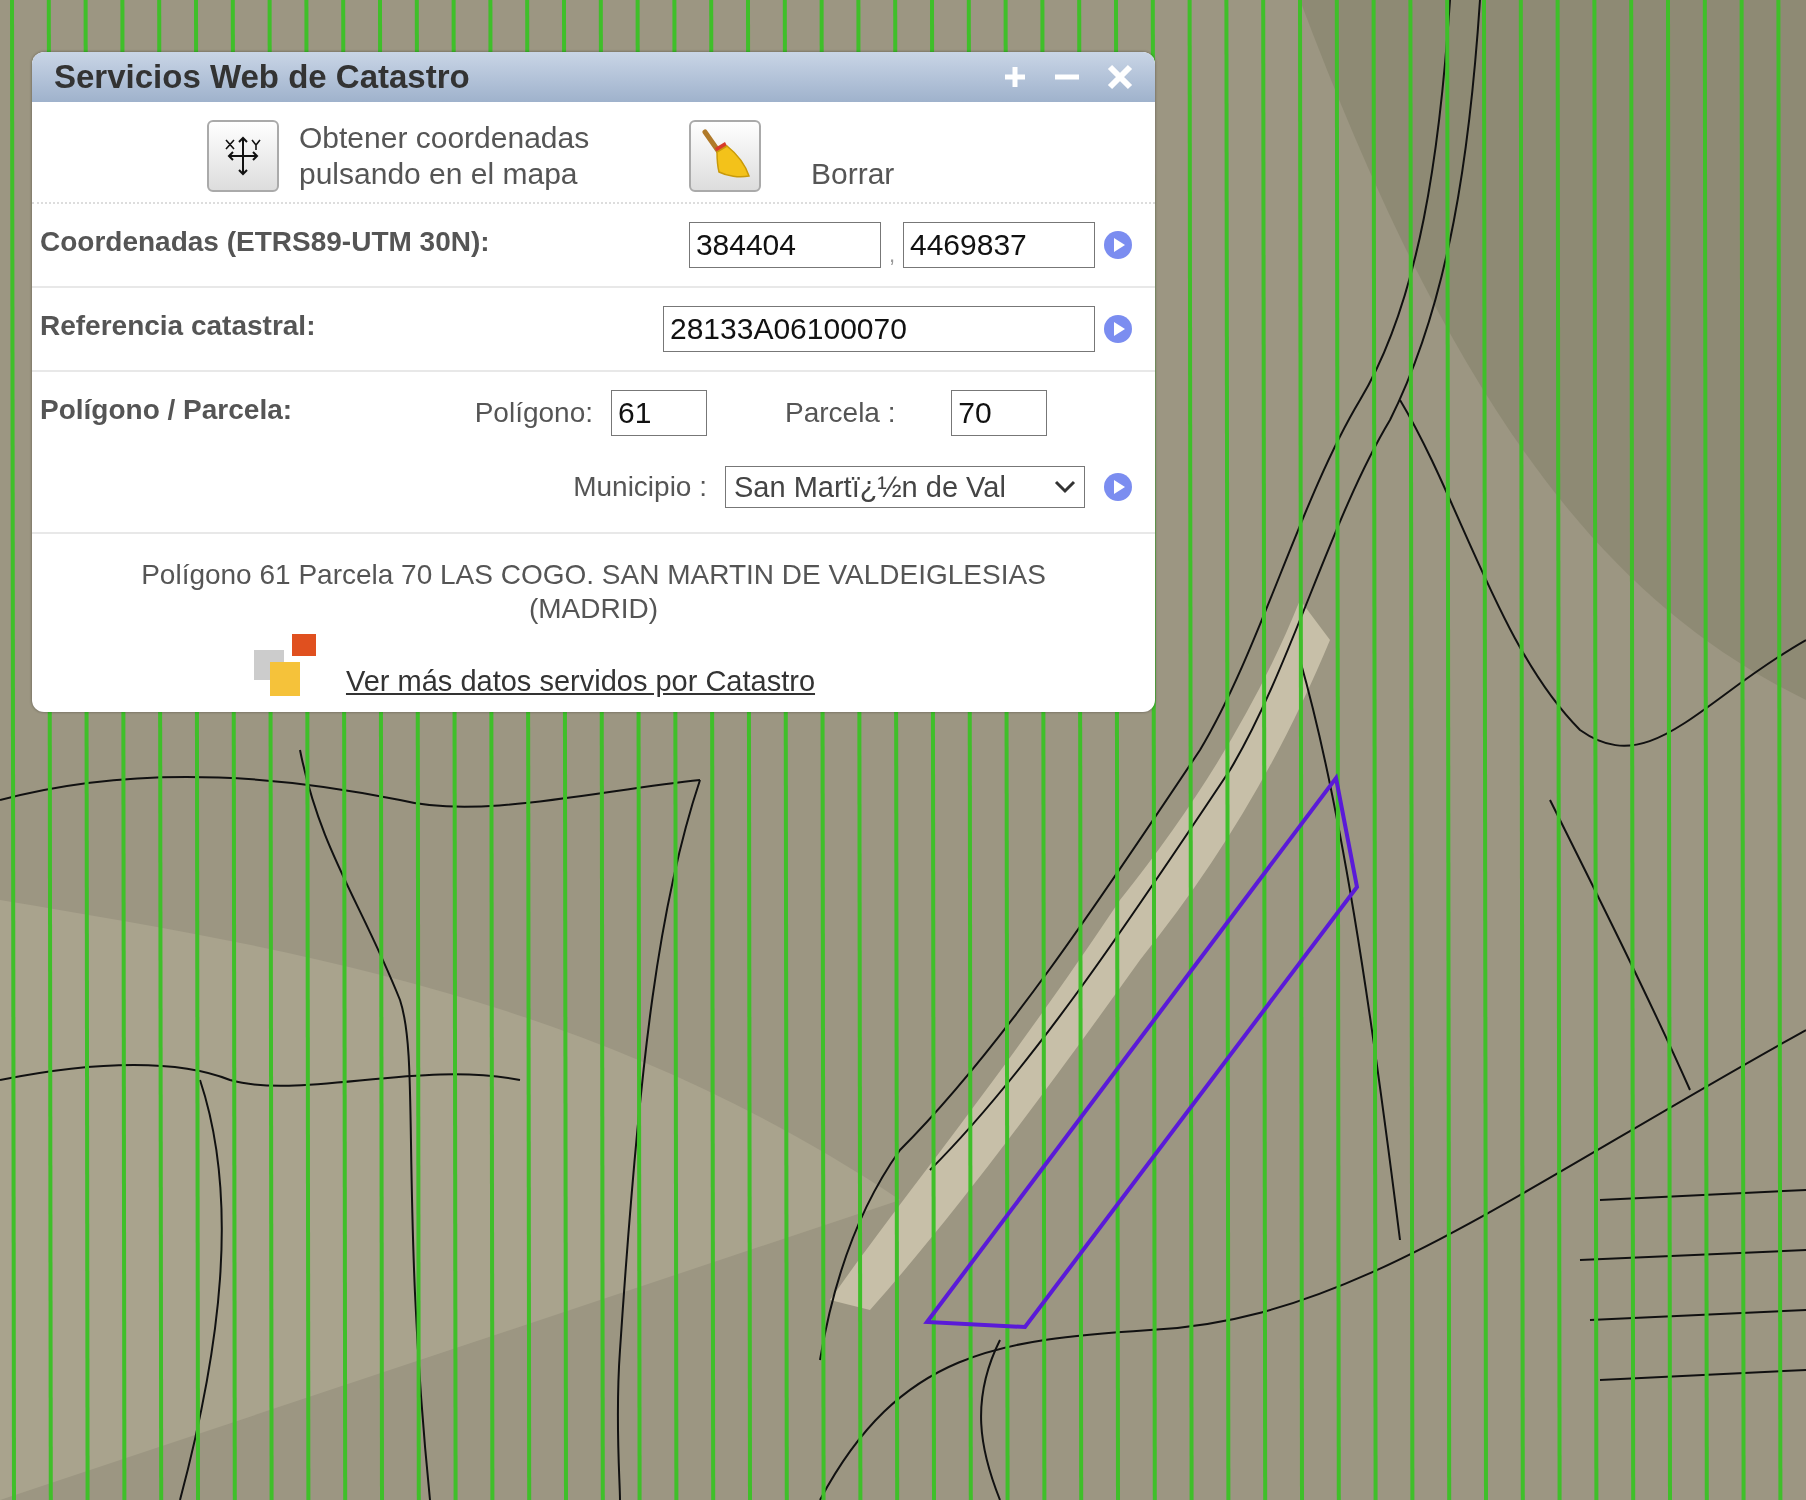 The width and height of the screenshot is (1806, 1500). I want to click on stacked-cubes-icon, so click(284, 665).